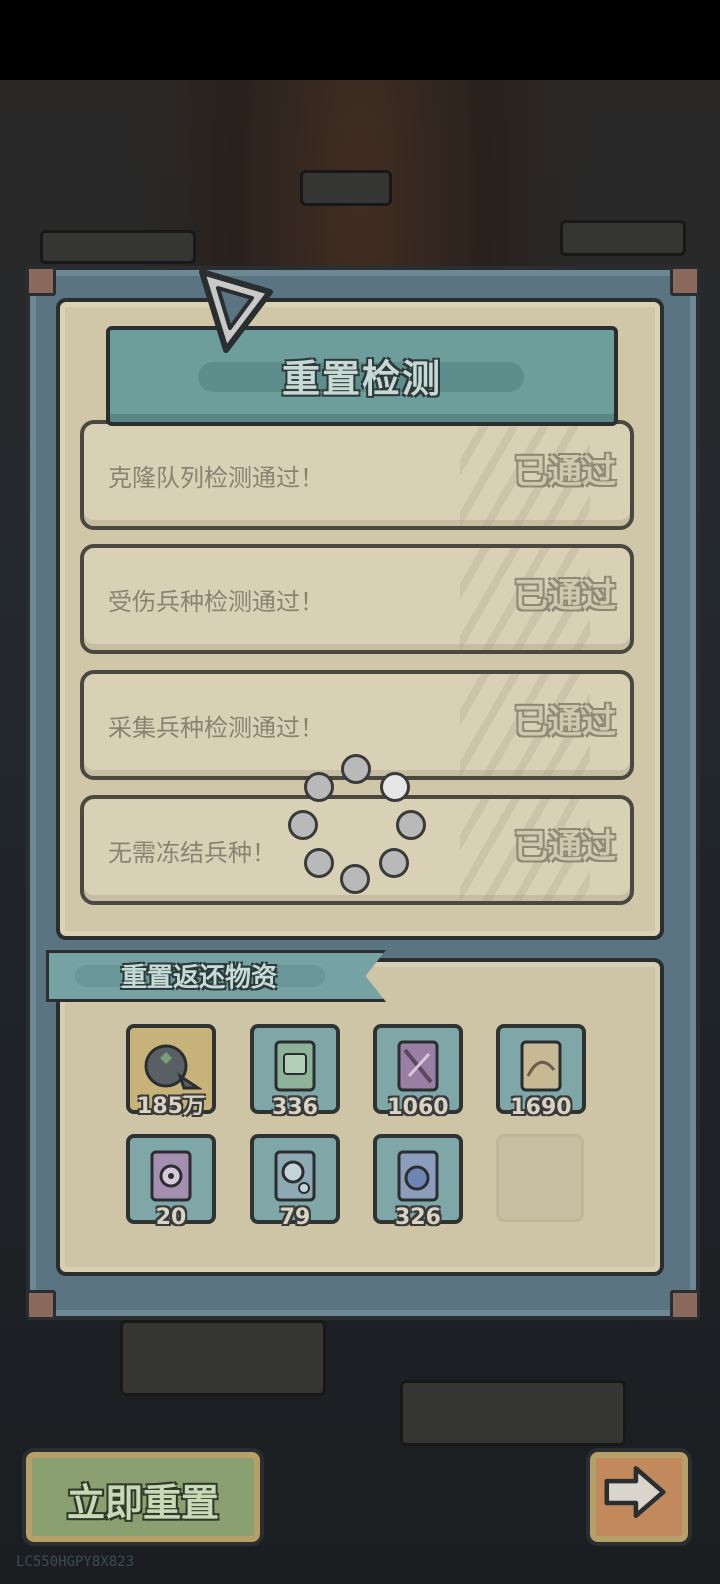 The image size is (720, 1584). What do you see at coordinates (295, 1217) in the screenshot?
I see `reward-quantity: 79` at bounding box center [295, 1217].